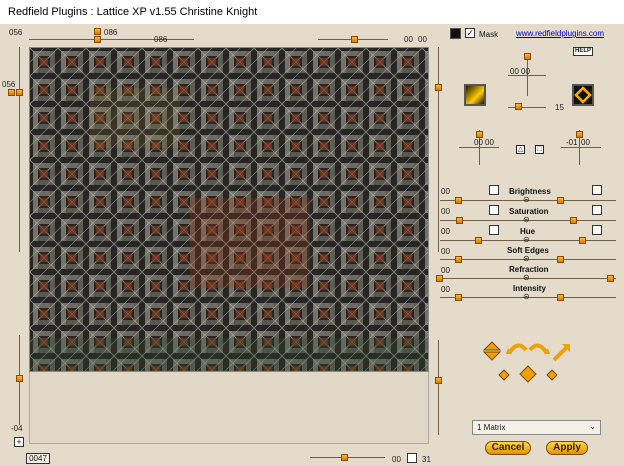 The height and width of the screenshot is (466, 624). I want to click on pos-left-value-2: 00, so click(489, 142).